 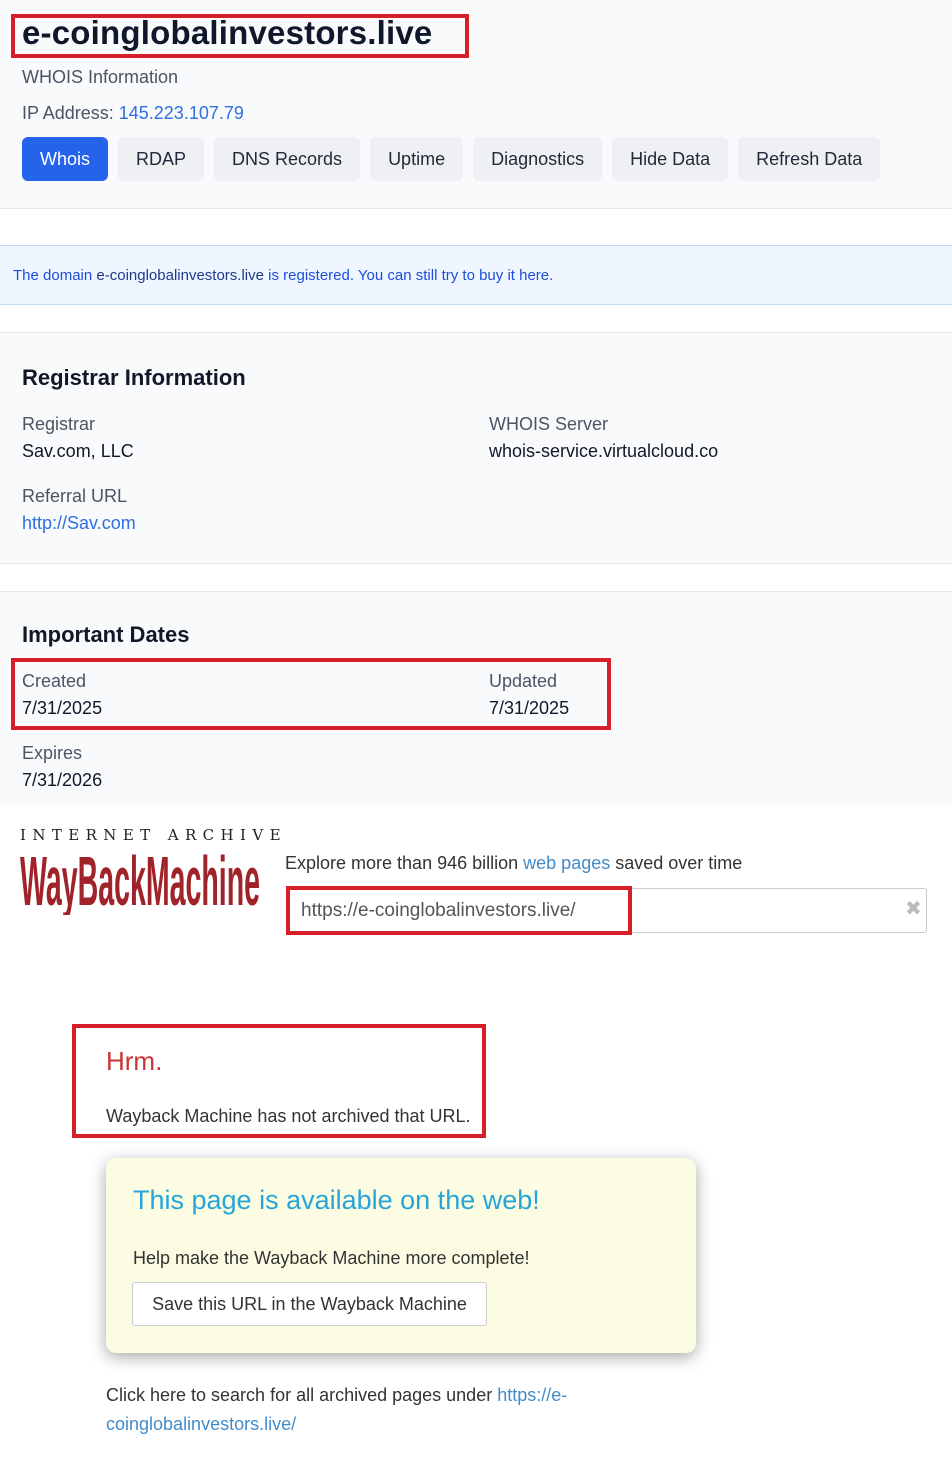 What do you see at coordinates (809, 159) in the screenshot?
I see `tab-refresh-data: Refresh Data` at bounding box center [809, 159].